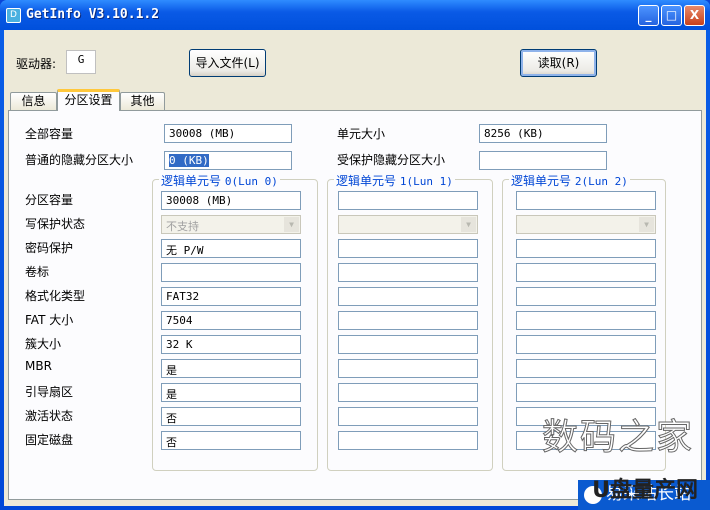 This screenshot has width=710, height=510. Describe the element at coordinates (179, 320) in the screenshot. I see `field-value: 7504` at that location.